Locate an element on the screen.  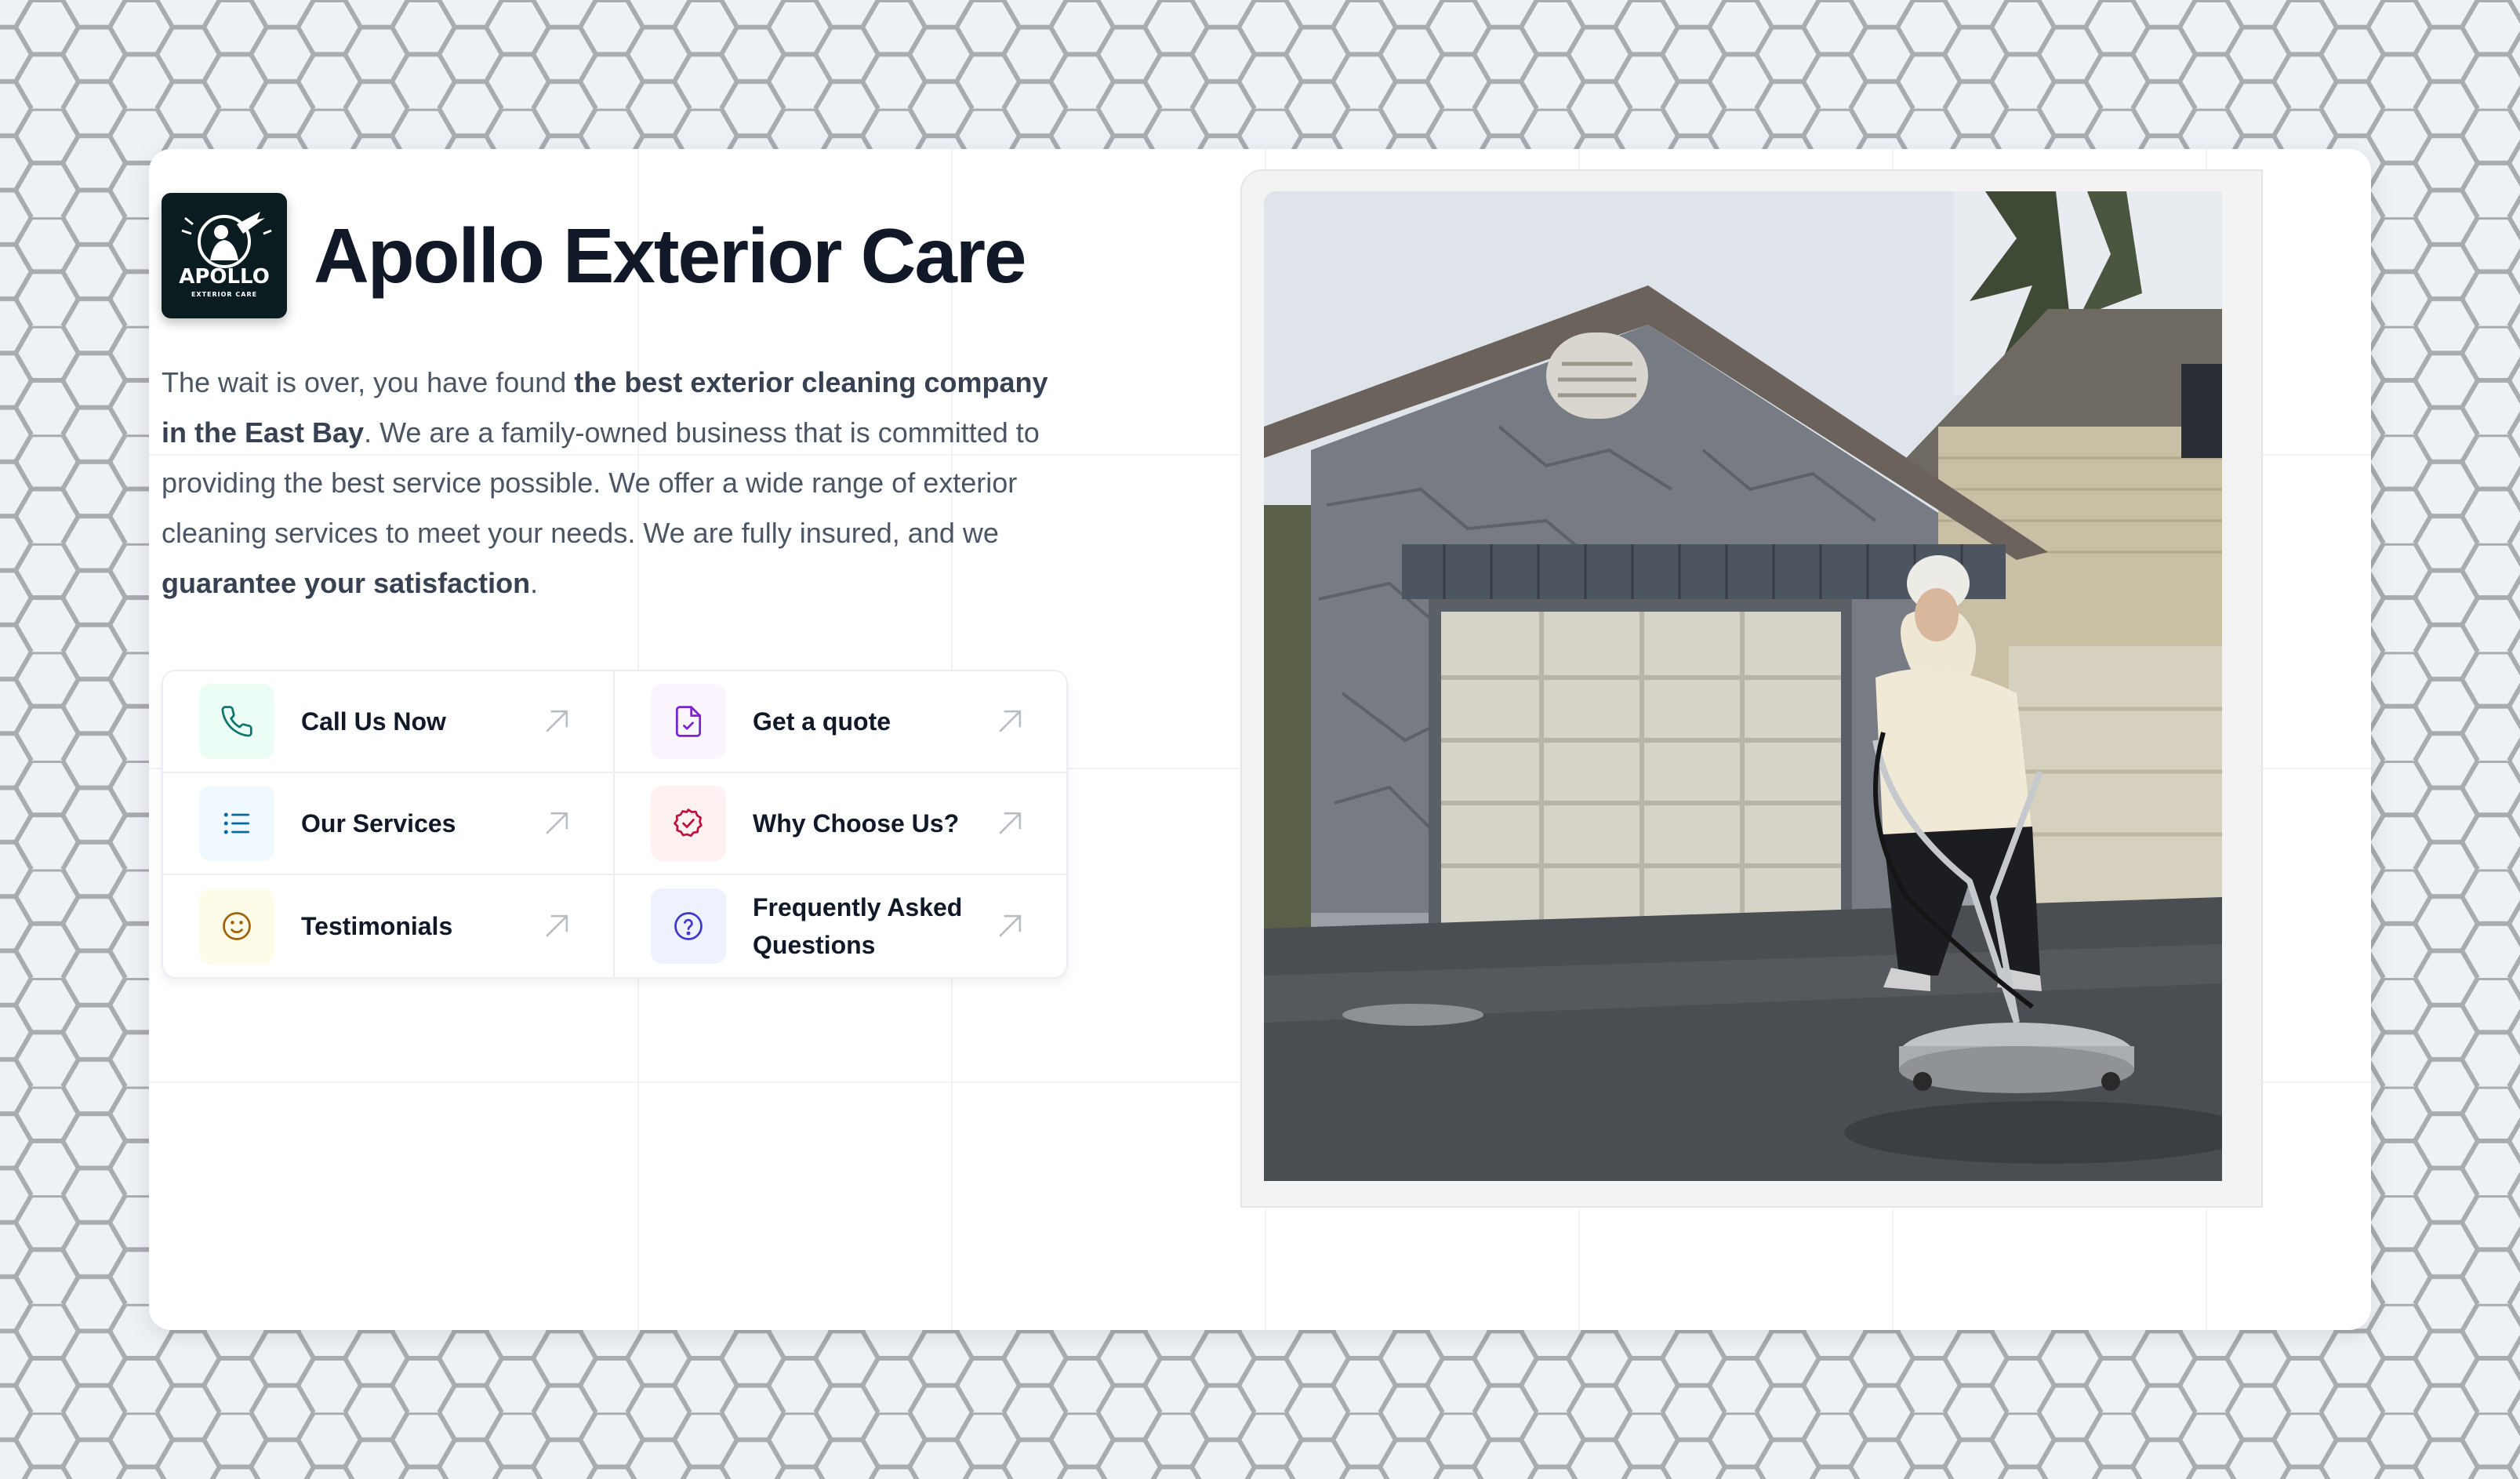
smiley-icon is located at coordinates (237, 926).